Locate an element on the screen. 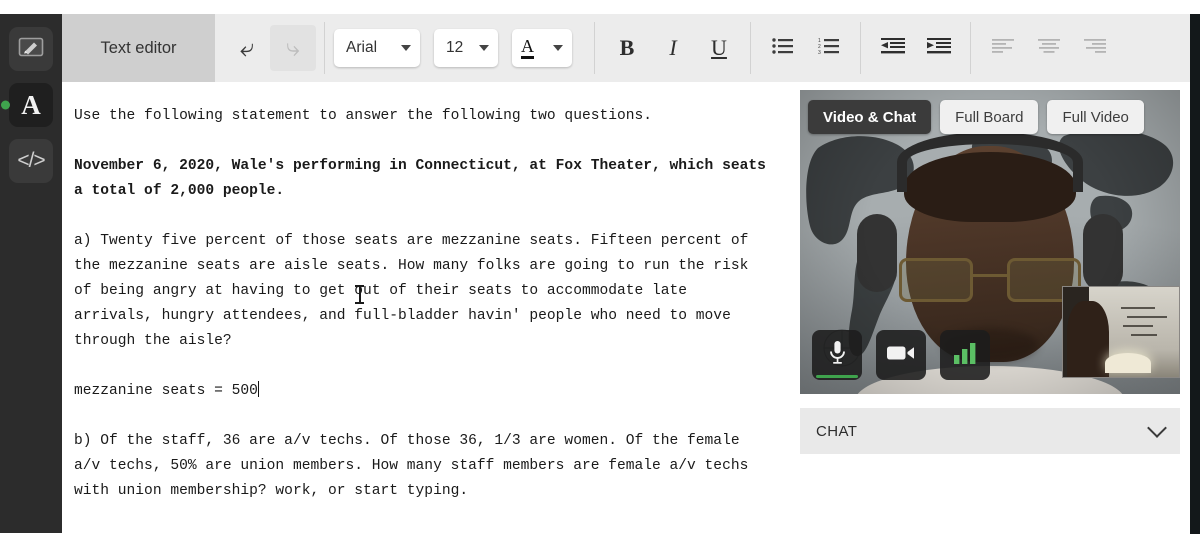 Image resolution: width=1200 pixels, height=550 pixels. microphone-icon is located at coordinates (837, 355).